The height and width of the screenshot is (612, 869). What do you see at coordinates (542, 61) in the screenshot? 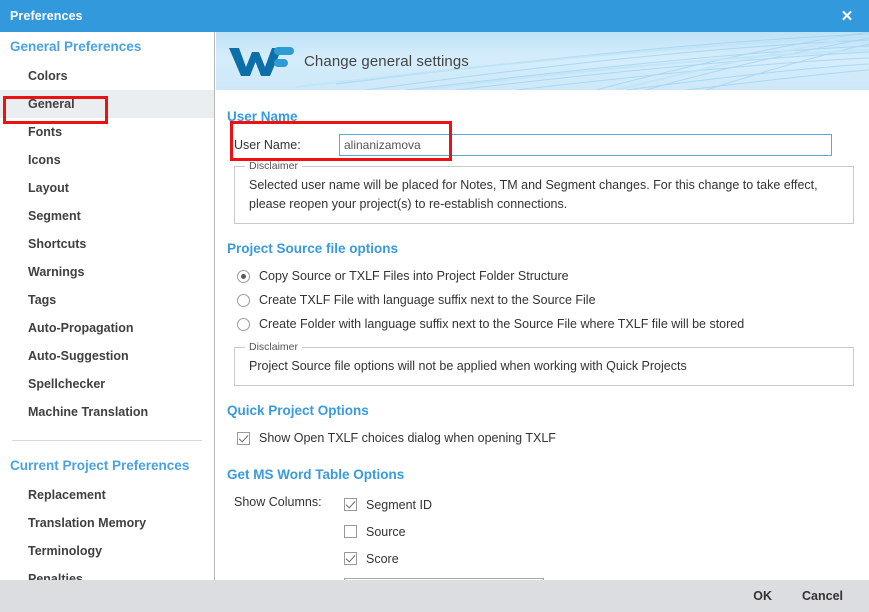
I see `content-banner: Change general settings` at bounding box center [542, 61].